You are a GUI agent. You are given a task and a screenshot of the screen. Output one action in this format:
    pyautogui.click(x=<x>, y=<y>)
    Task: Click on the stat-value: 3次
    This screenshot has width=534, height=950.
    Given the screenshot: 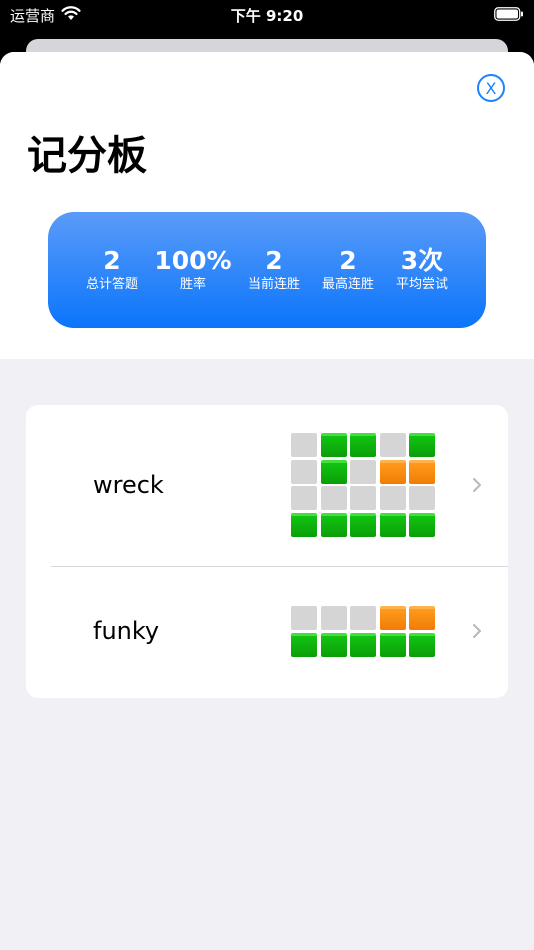 What is the action you would take?
    pyautogui.click(x=422, y=260)
    